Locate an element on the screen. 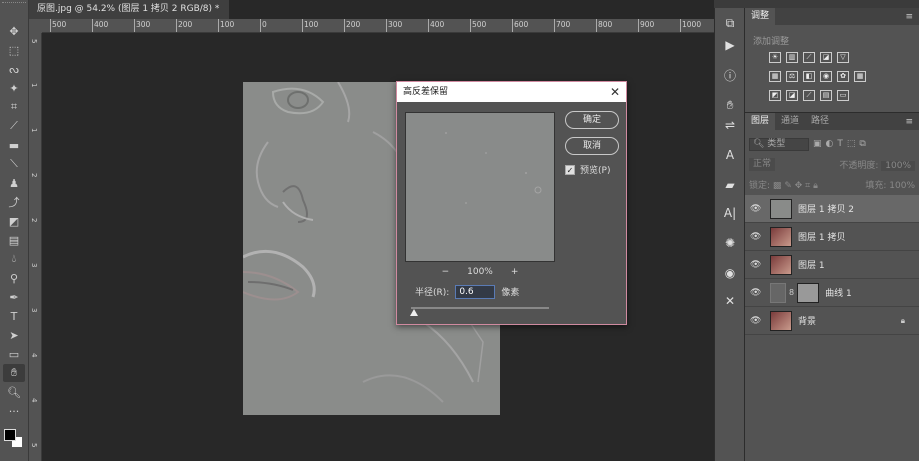 The width and height of the screenshot is (919, 461). rectangle-tool-icon: ▭ is located at coordinates (14, 354).